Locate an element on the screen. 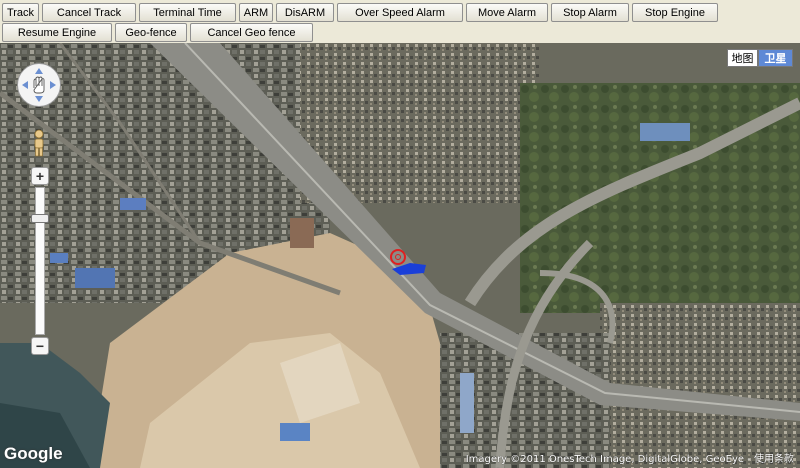  resume-engine-button: Resume Engine is located at coordinates (57, 32).